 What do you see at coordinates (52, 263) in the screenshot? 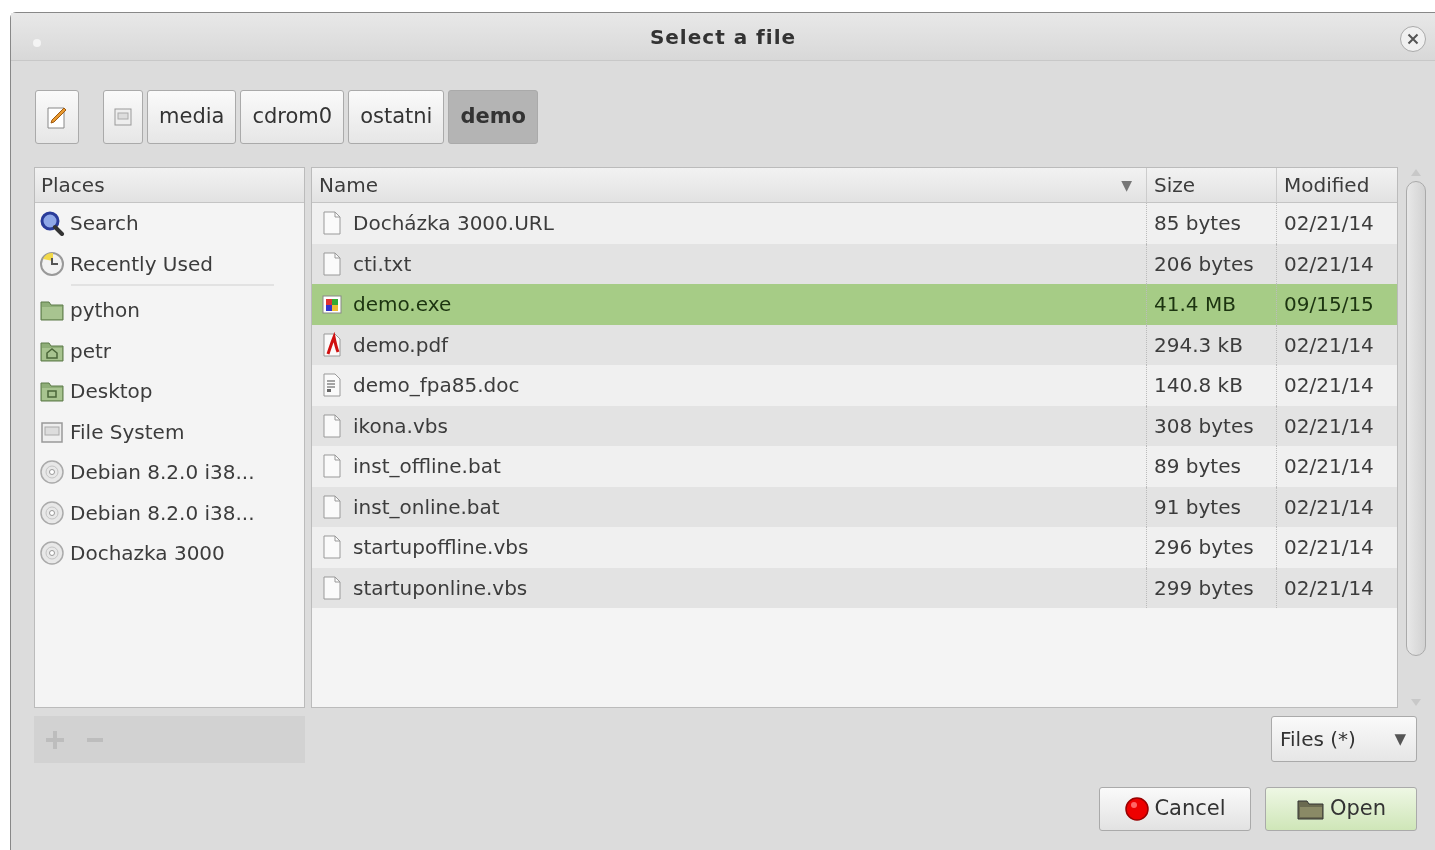
I see `clock-icon` at bounding box center [52, 263].